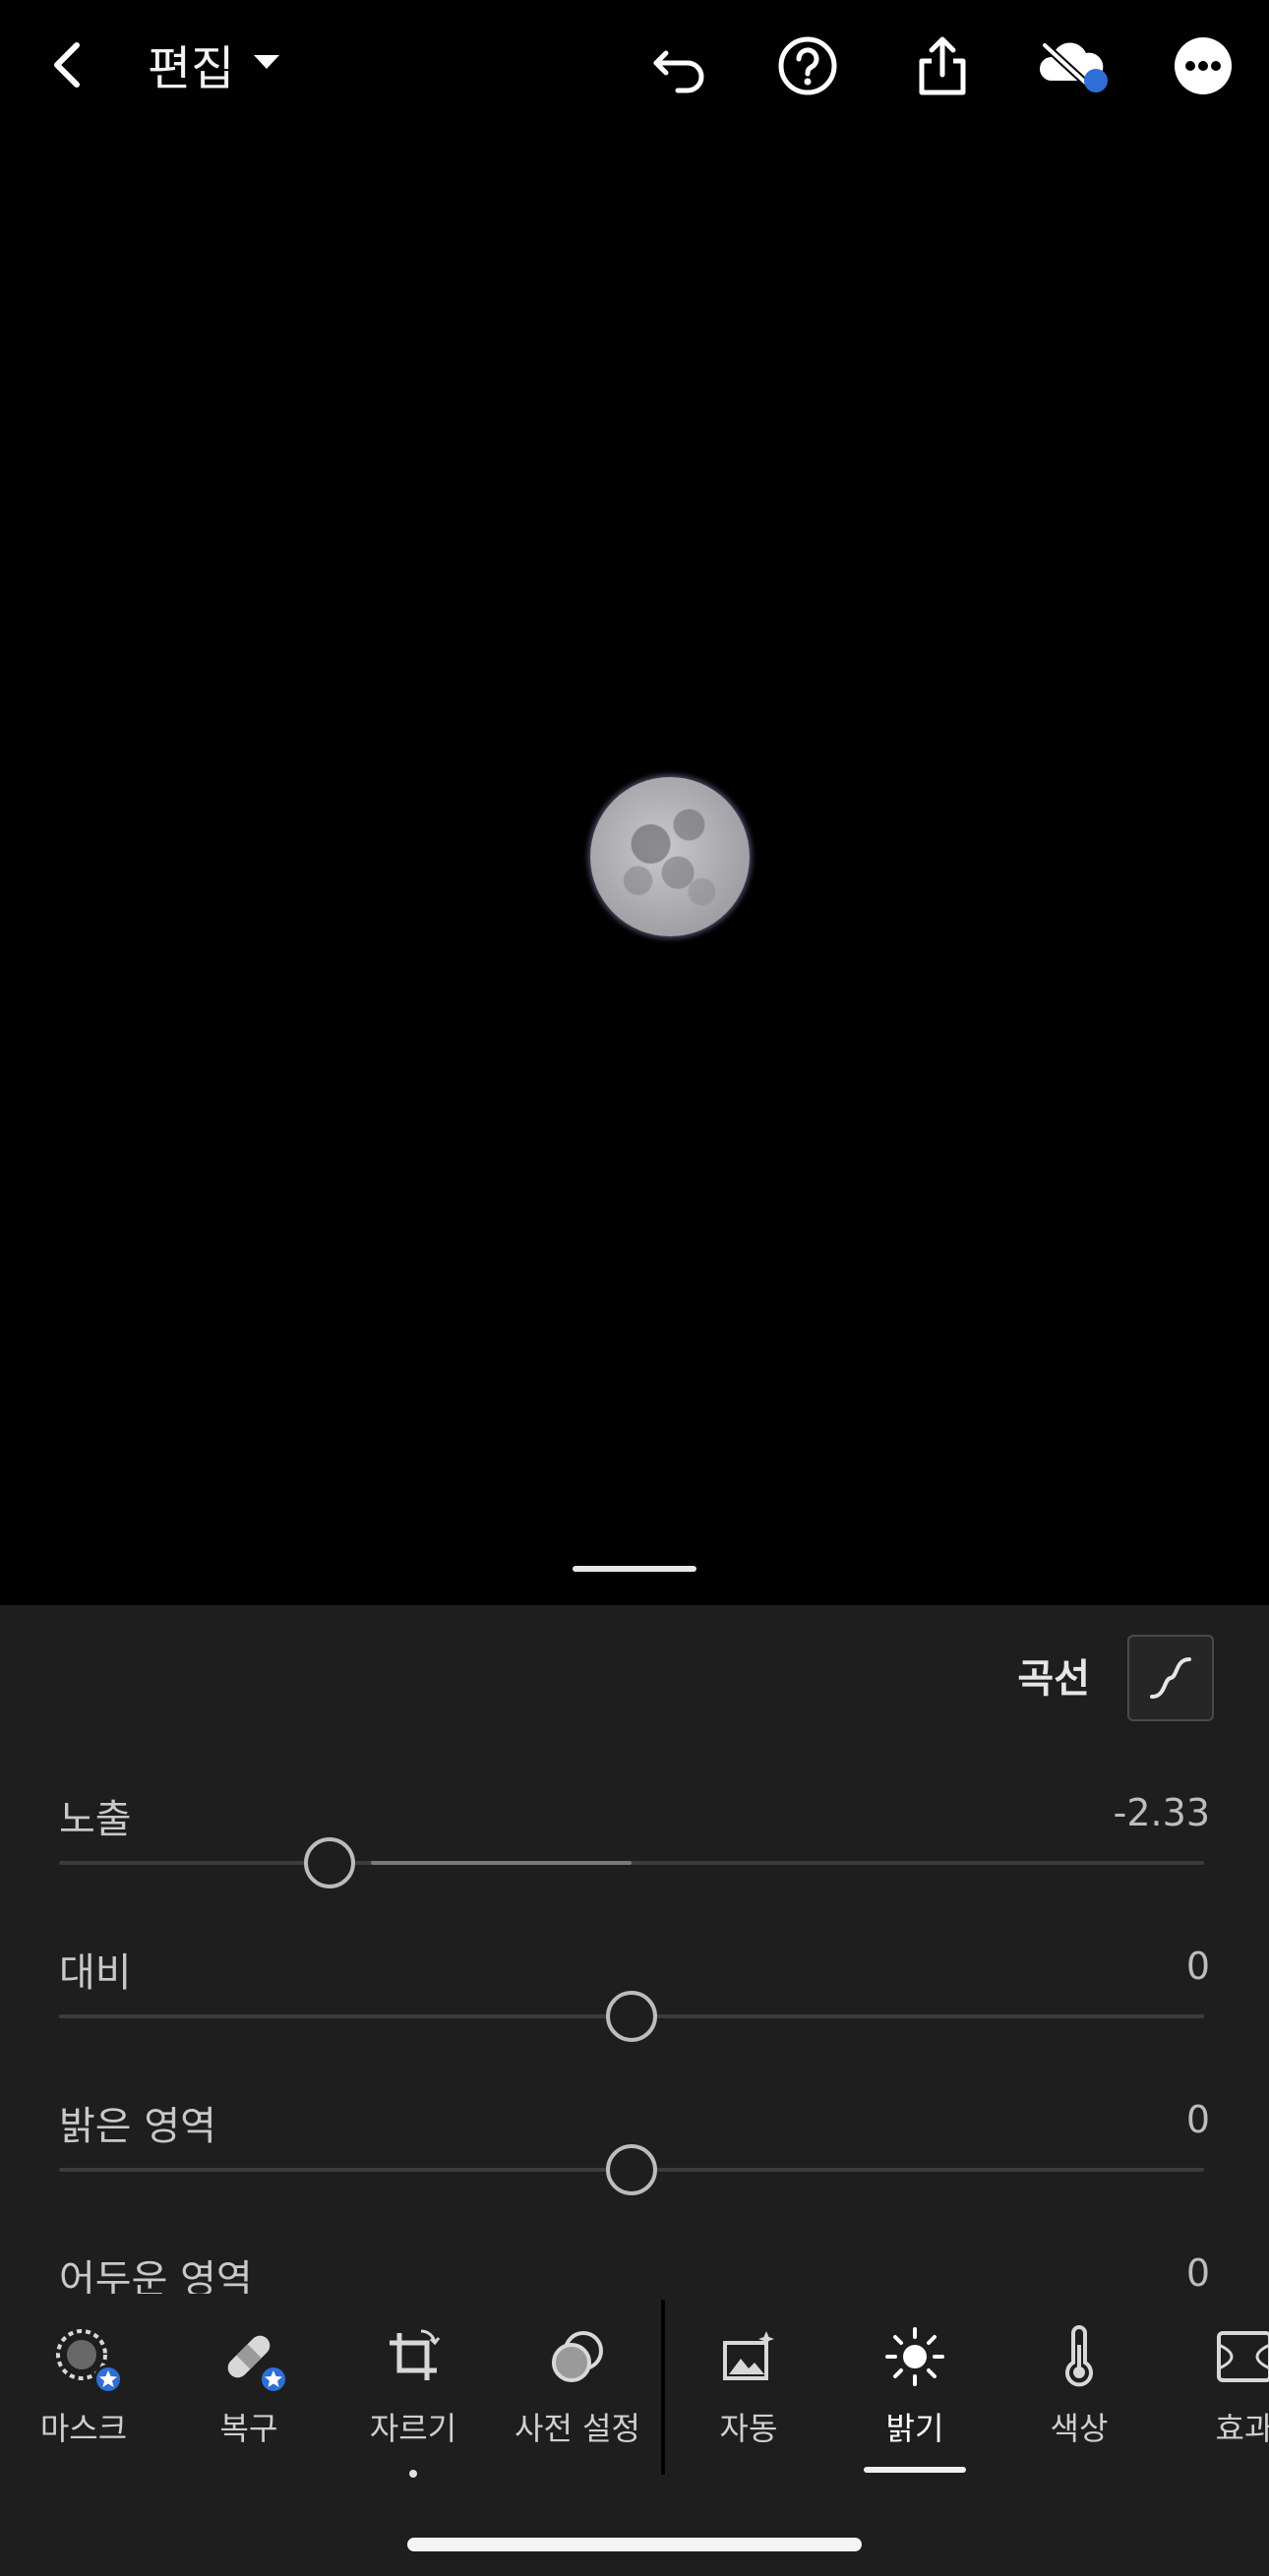 Image resolution: width=1269 pixels, height=2576 pixels. Describe the element at coordinates (68, 64) in the screenshot. I see `back-arrow-icon` at that location.